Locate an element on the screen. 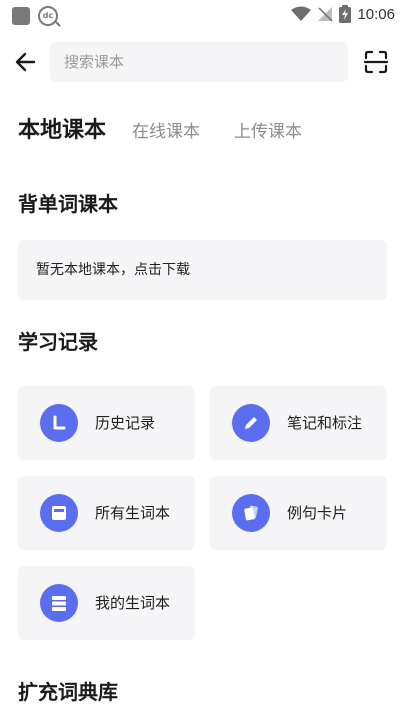 The height and width of the screenshot is (720, 405). scan-icon is located at coordinates (376, 62).